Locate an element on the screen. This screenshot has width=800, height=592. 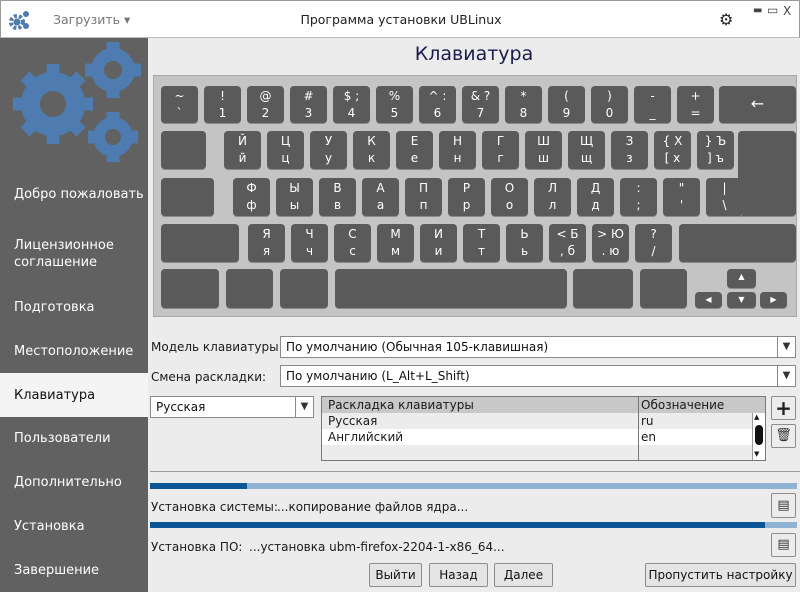
keyboard-key: Рр is located at coordinates (466, 197).